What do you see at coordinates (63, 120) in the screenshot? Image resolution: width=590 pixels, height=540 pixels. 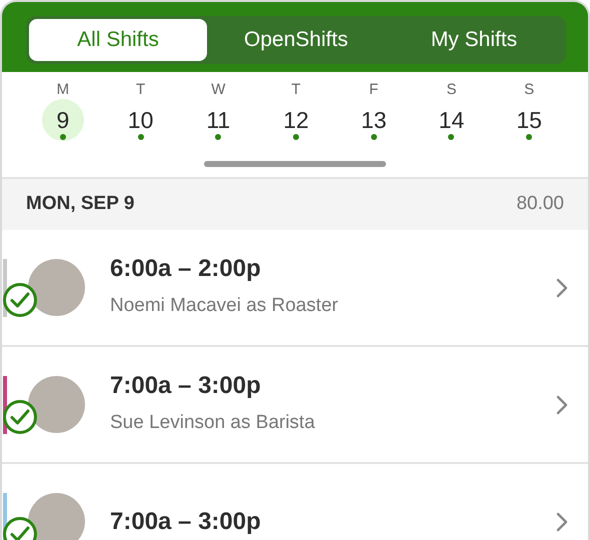 I see `date-button: 9` at bounding box center [63, 120].